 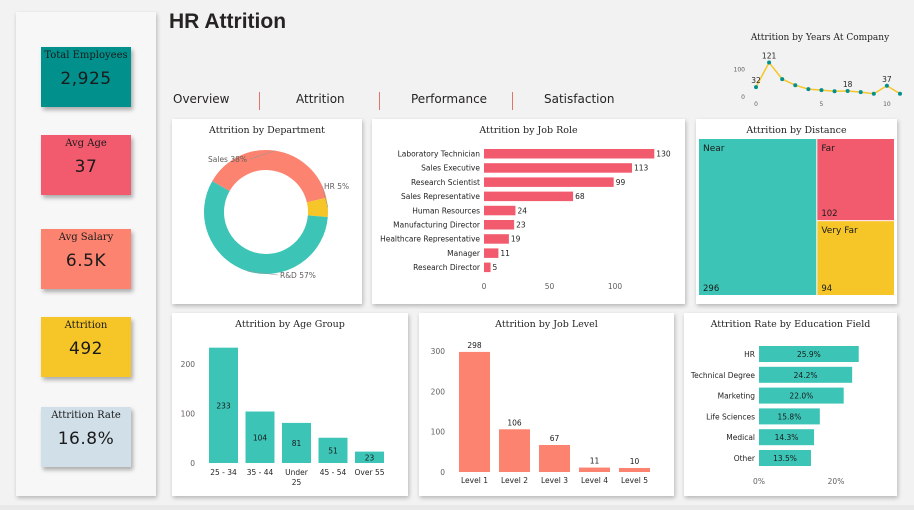 I want to click on slice-label: HR 5%, so click(x=336, y=186).